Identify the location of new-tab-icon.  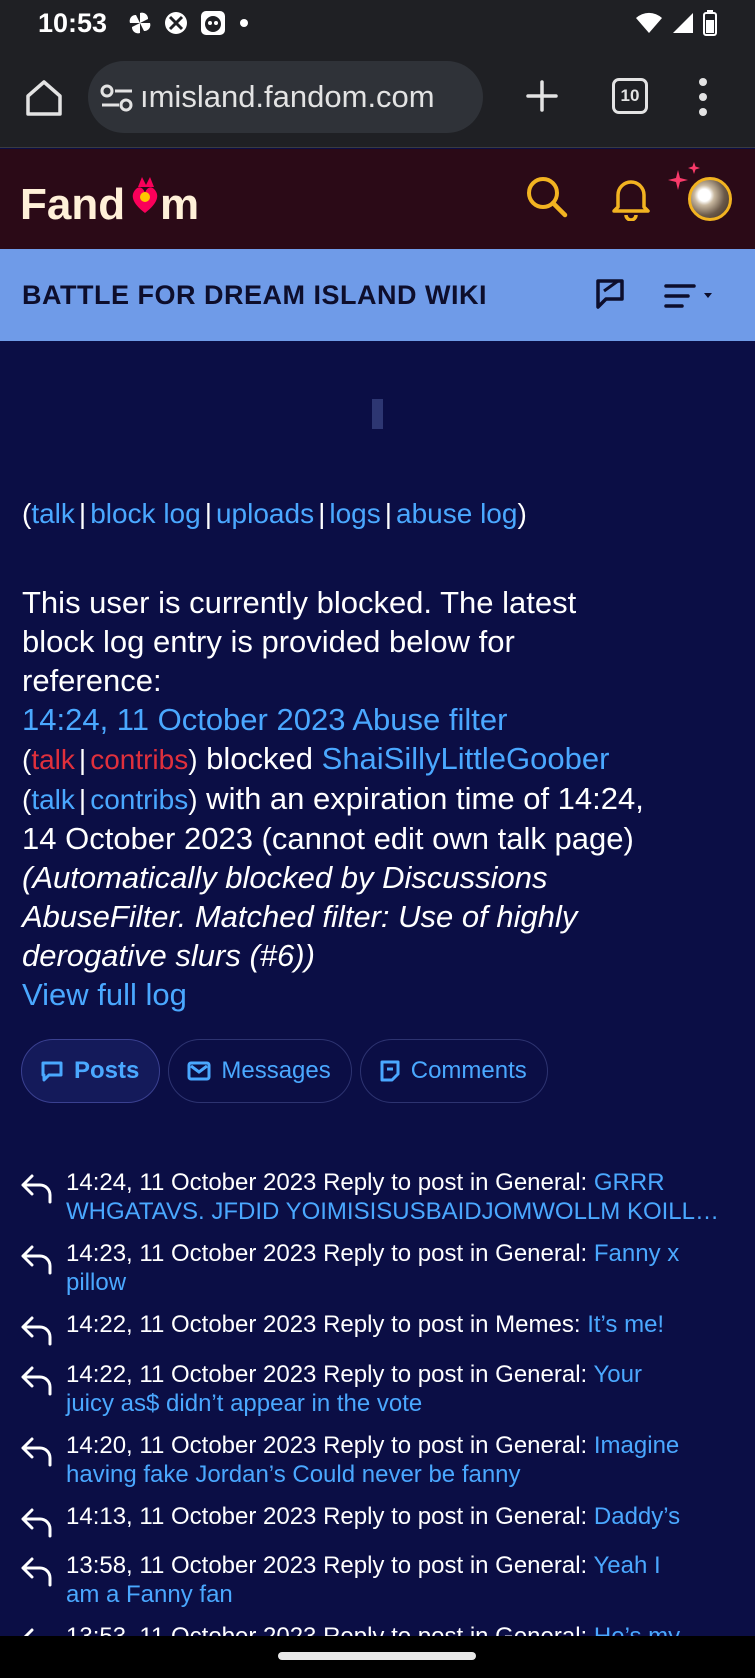
(542, 96).